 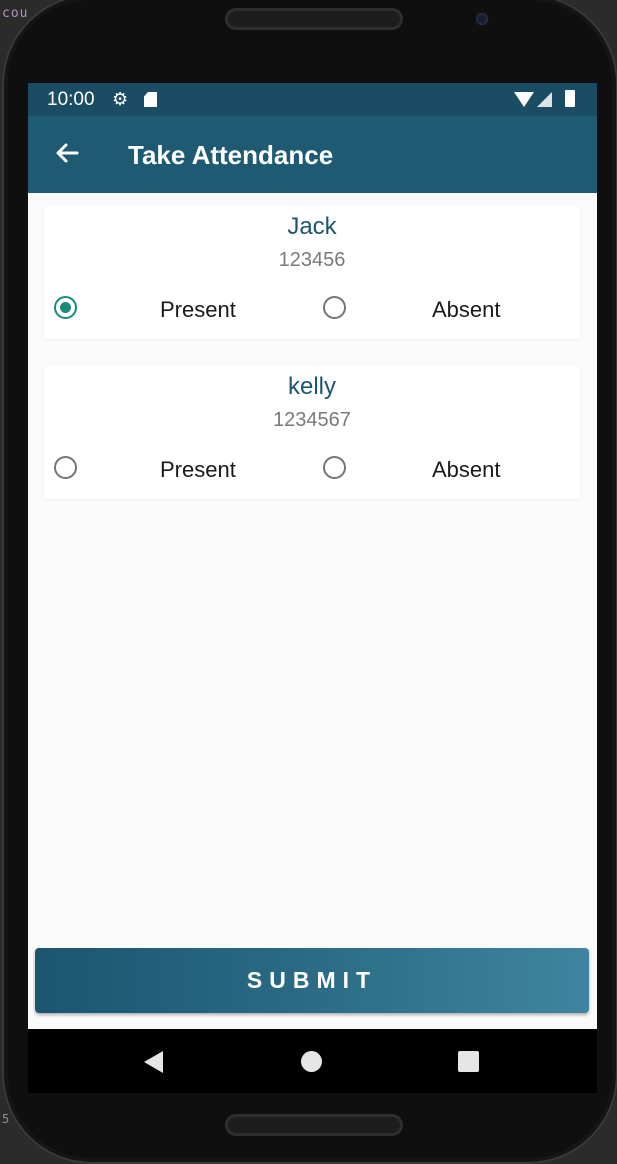 What do you see at coordinates (544, 99) in the screenshot?
I see `signal-icon` at bounding box center [544, 99].